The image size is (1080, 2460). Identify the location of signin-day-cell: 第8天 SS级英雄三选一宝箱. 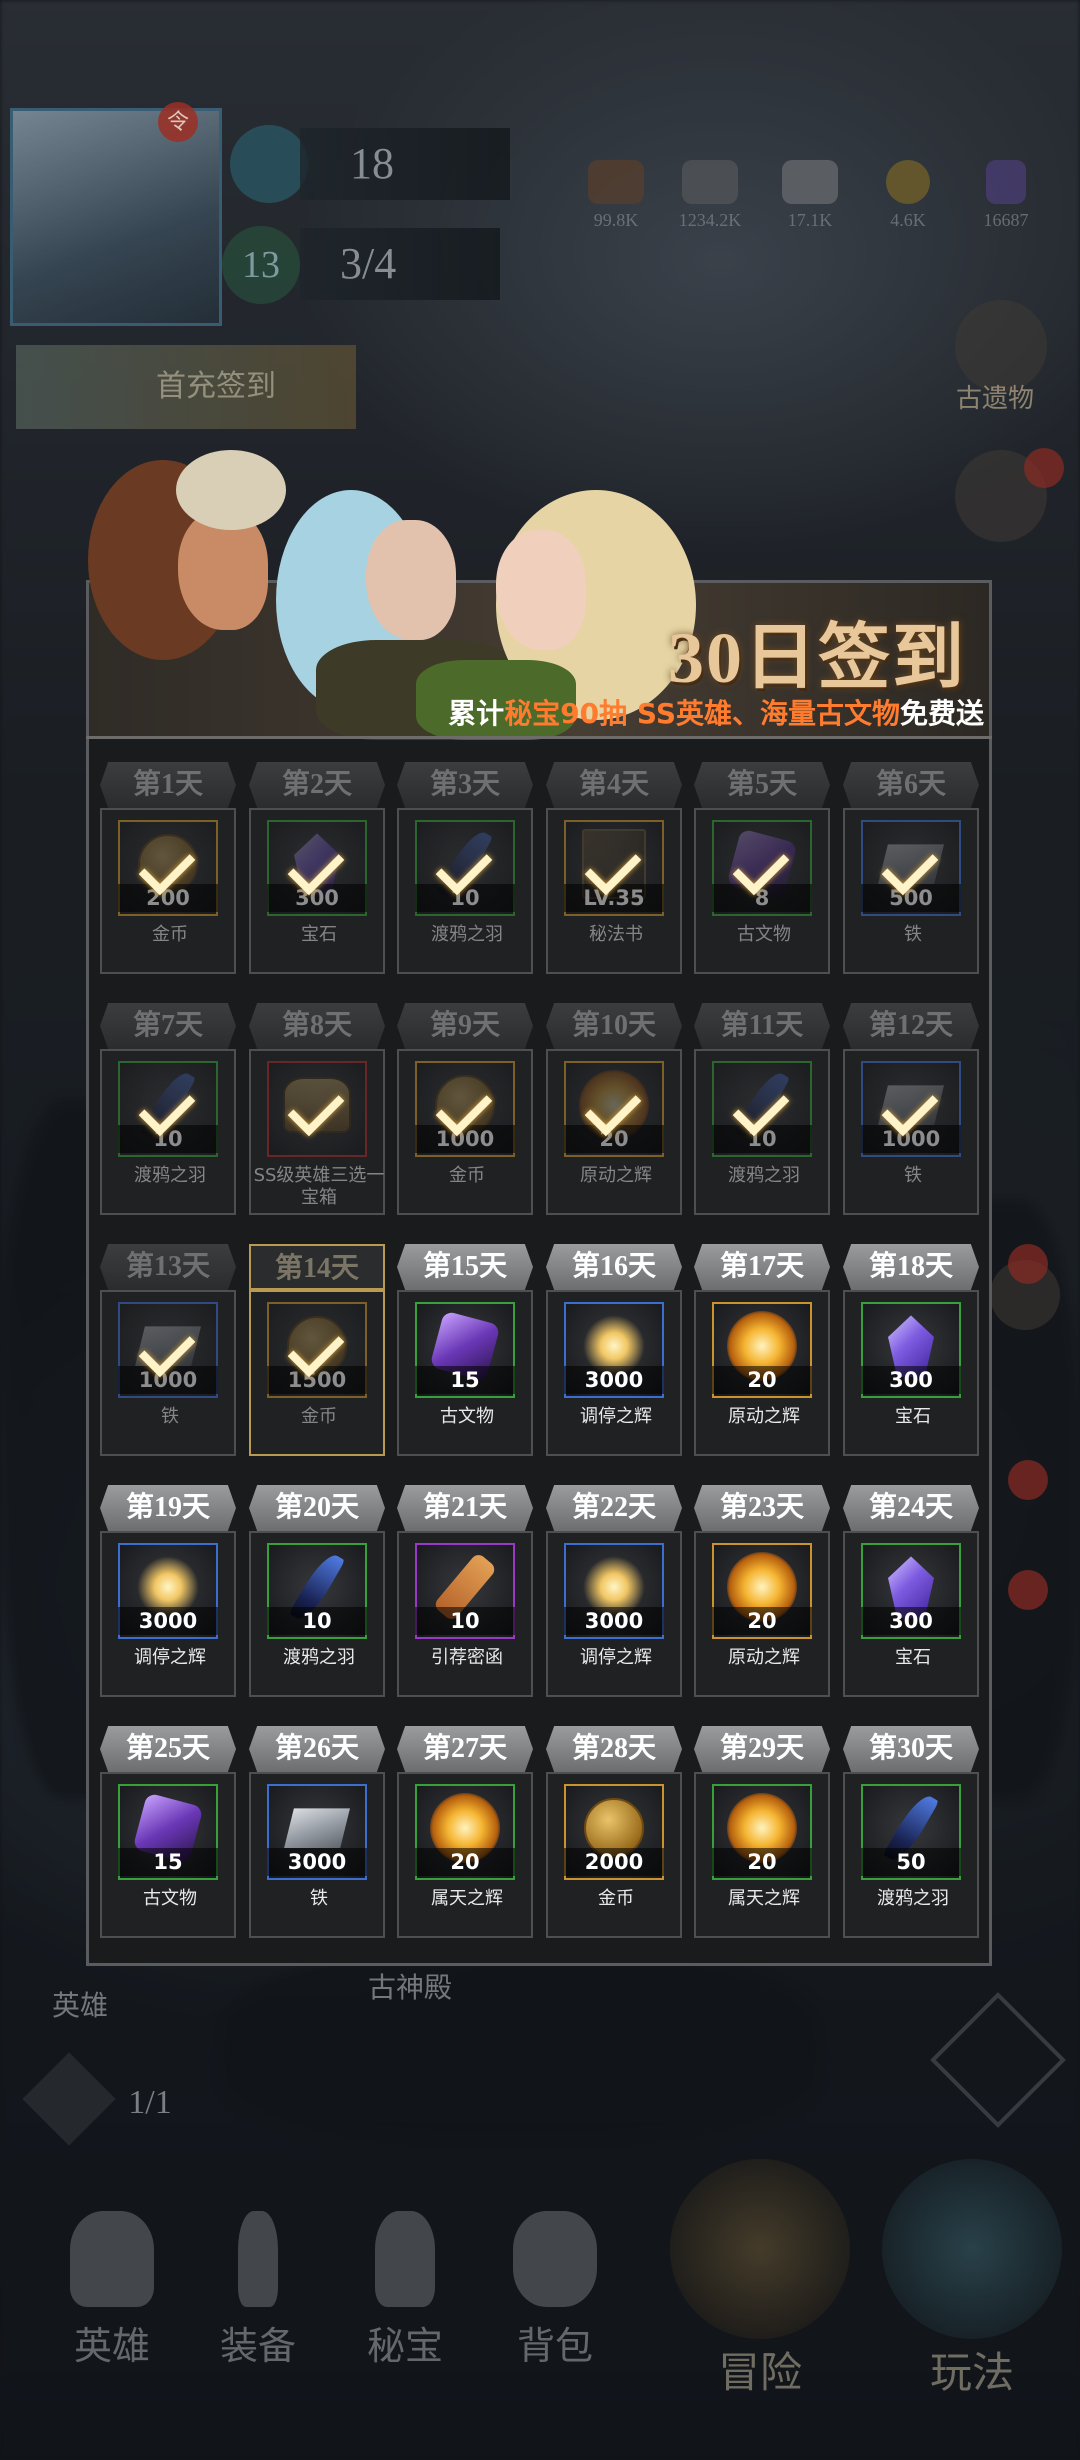
(317, 1109).